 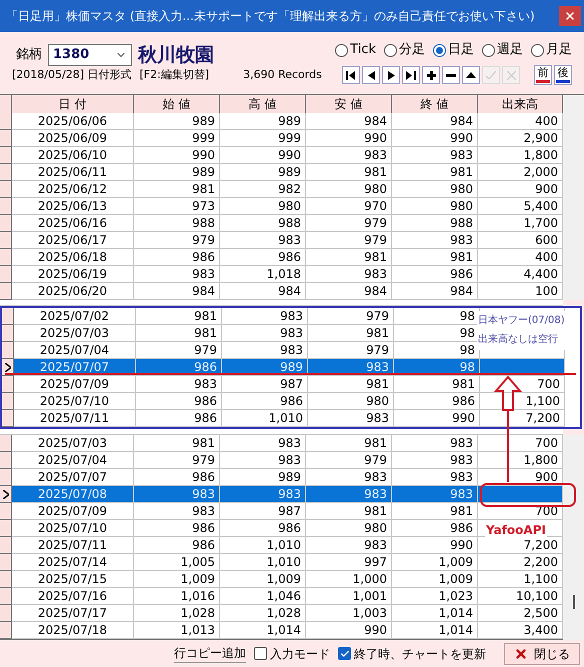 What do you see at coordinates (541, 138) in the screenshot?
I see `table-cell: 2,900` at bounding box center [541, 138].